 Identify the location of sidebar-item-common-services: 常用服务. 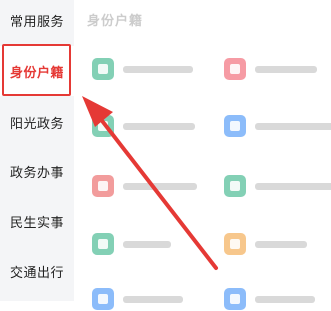
(37, 22).